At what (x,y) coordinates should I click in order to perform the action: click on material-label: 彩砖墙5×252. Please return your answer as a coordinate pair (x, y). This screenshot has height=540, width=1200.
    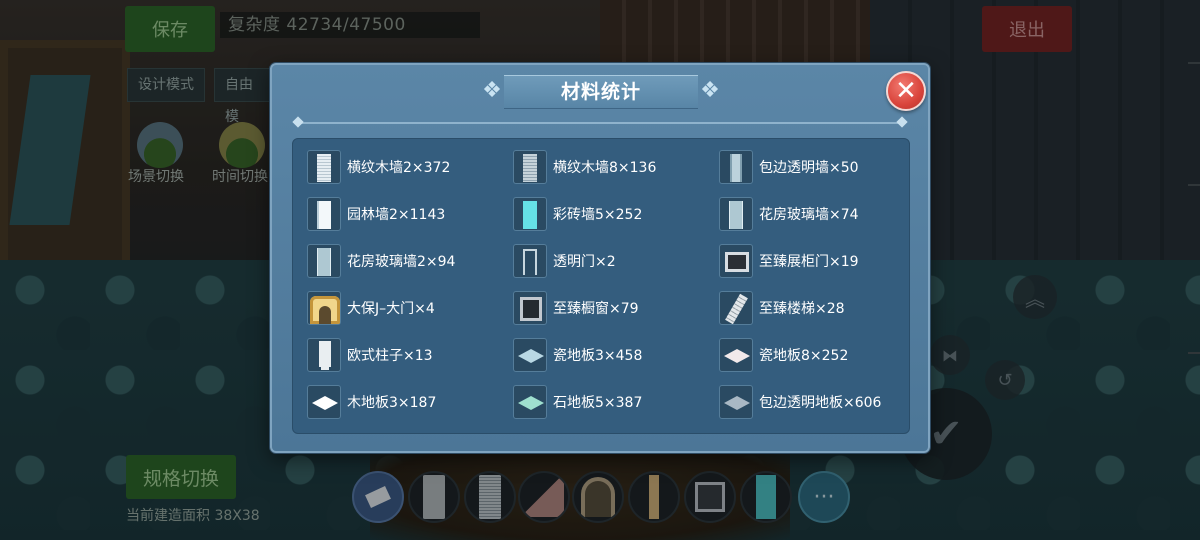
    Looking at the image, I should click on (598, 215).